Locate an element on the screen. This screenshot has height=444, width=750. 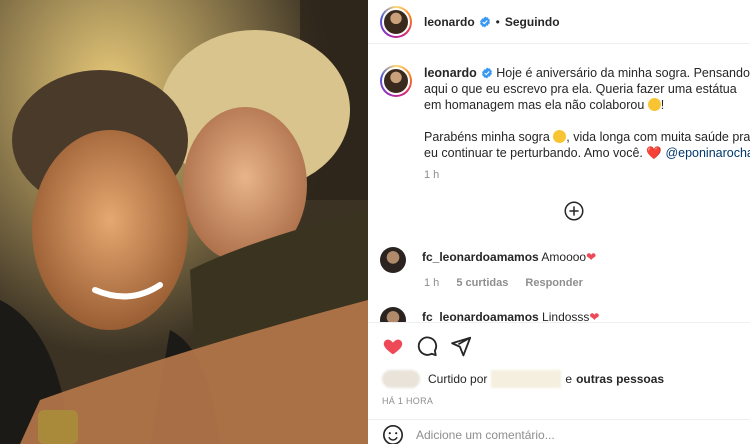
comment-item: fc_leonardoamamos Amoooo❤ is located at coordinates (488, 260).